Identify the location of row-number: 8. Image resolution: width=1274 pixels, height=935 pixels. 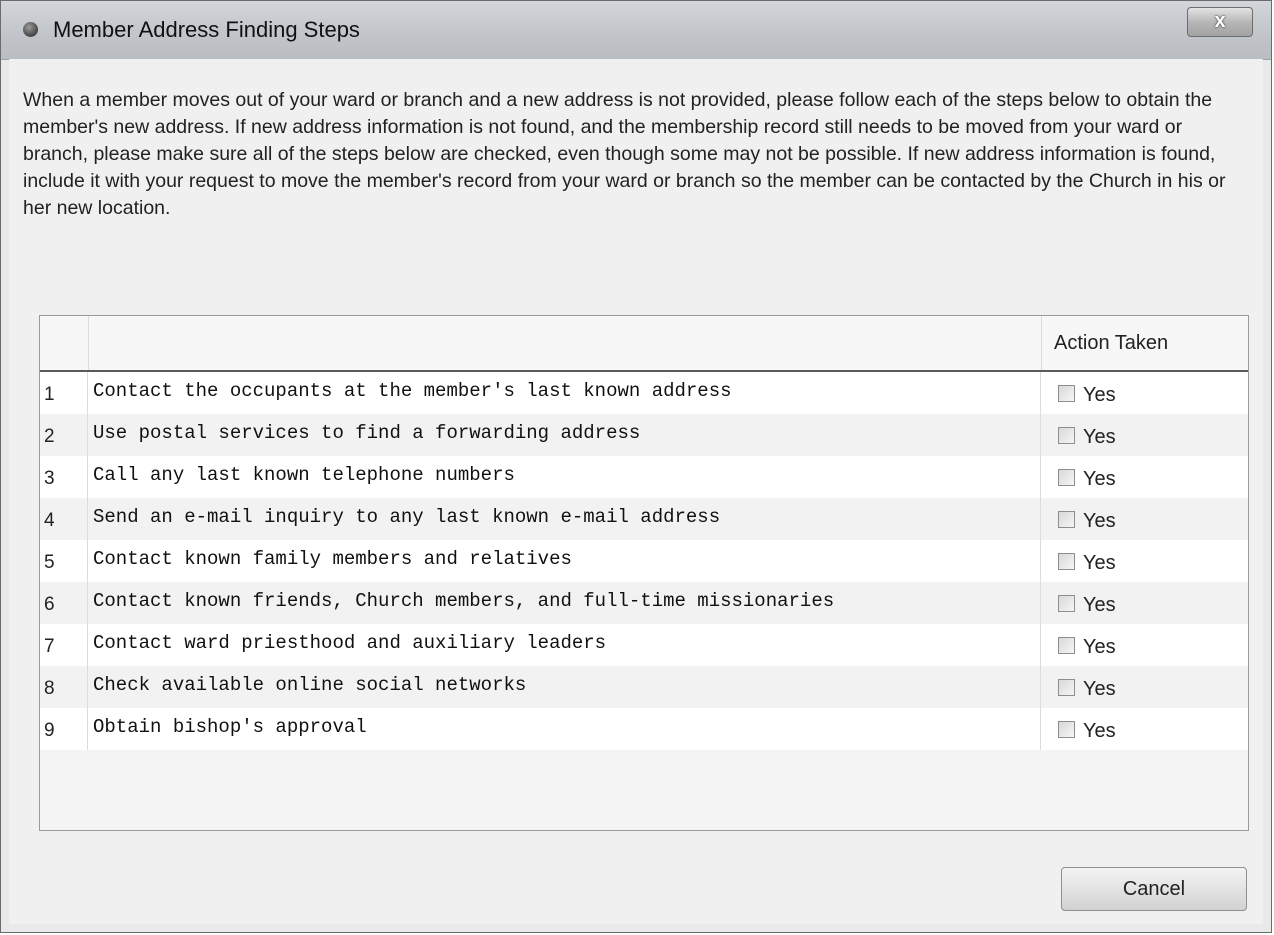
(64, 687).